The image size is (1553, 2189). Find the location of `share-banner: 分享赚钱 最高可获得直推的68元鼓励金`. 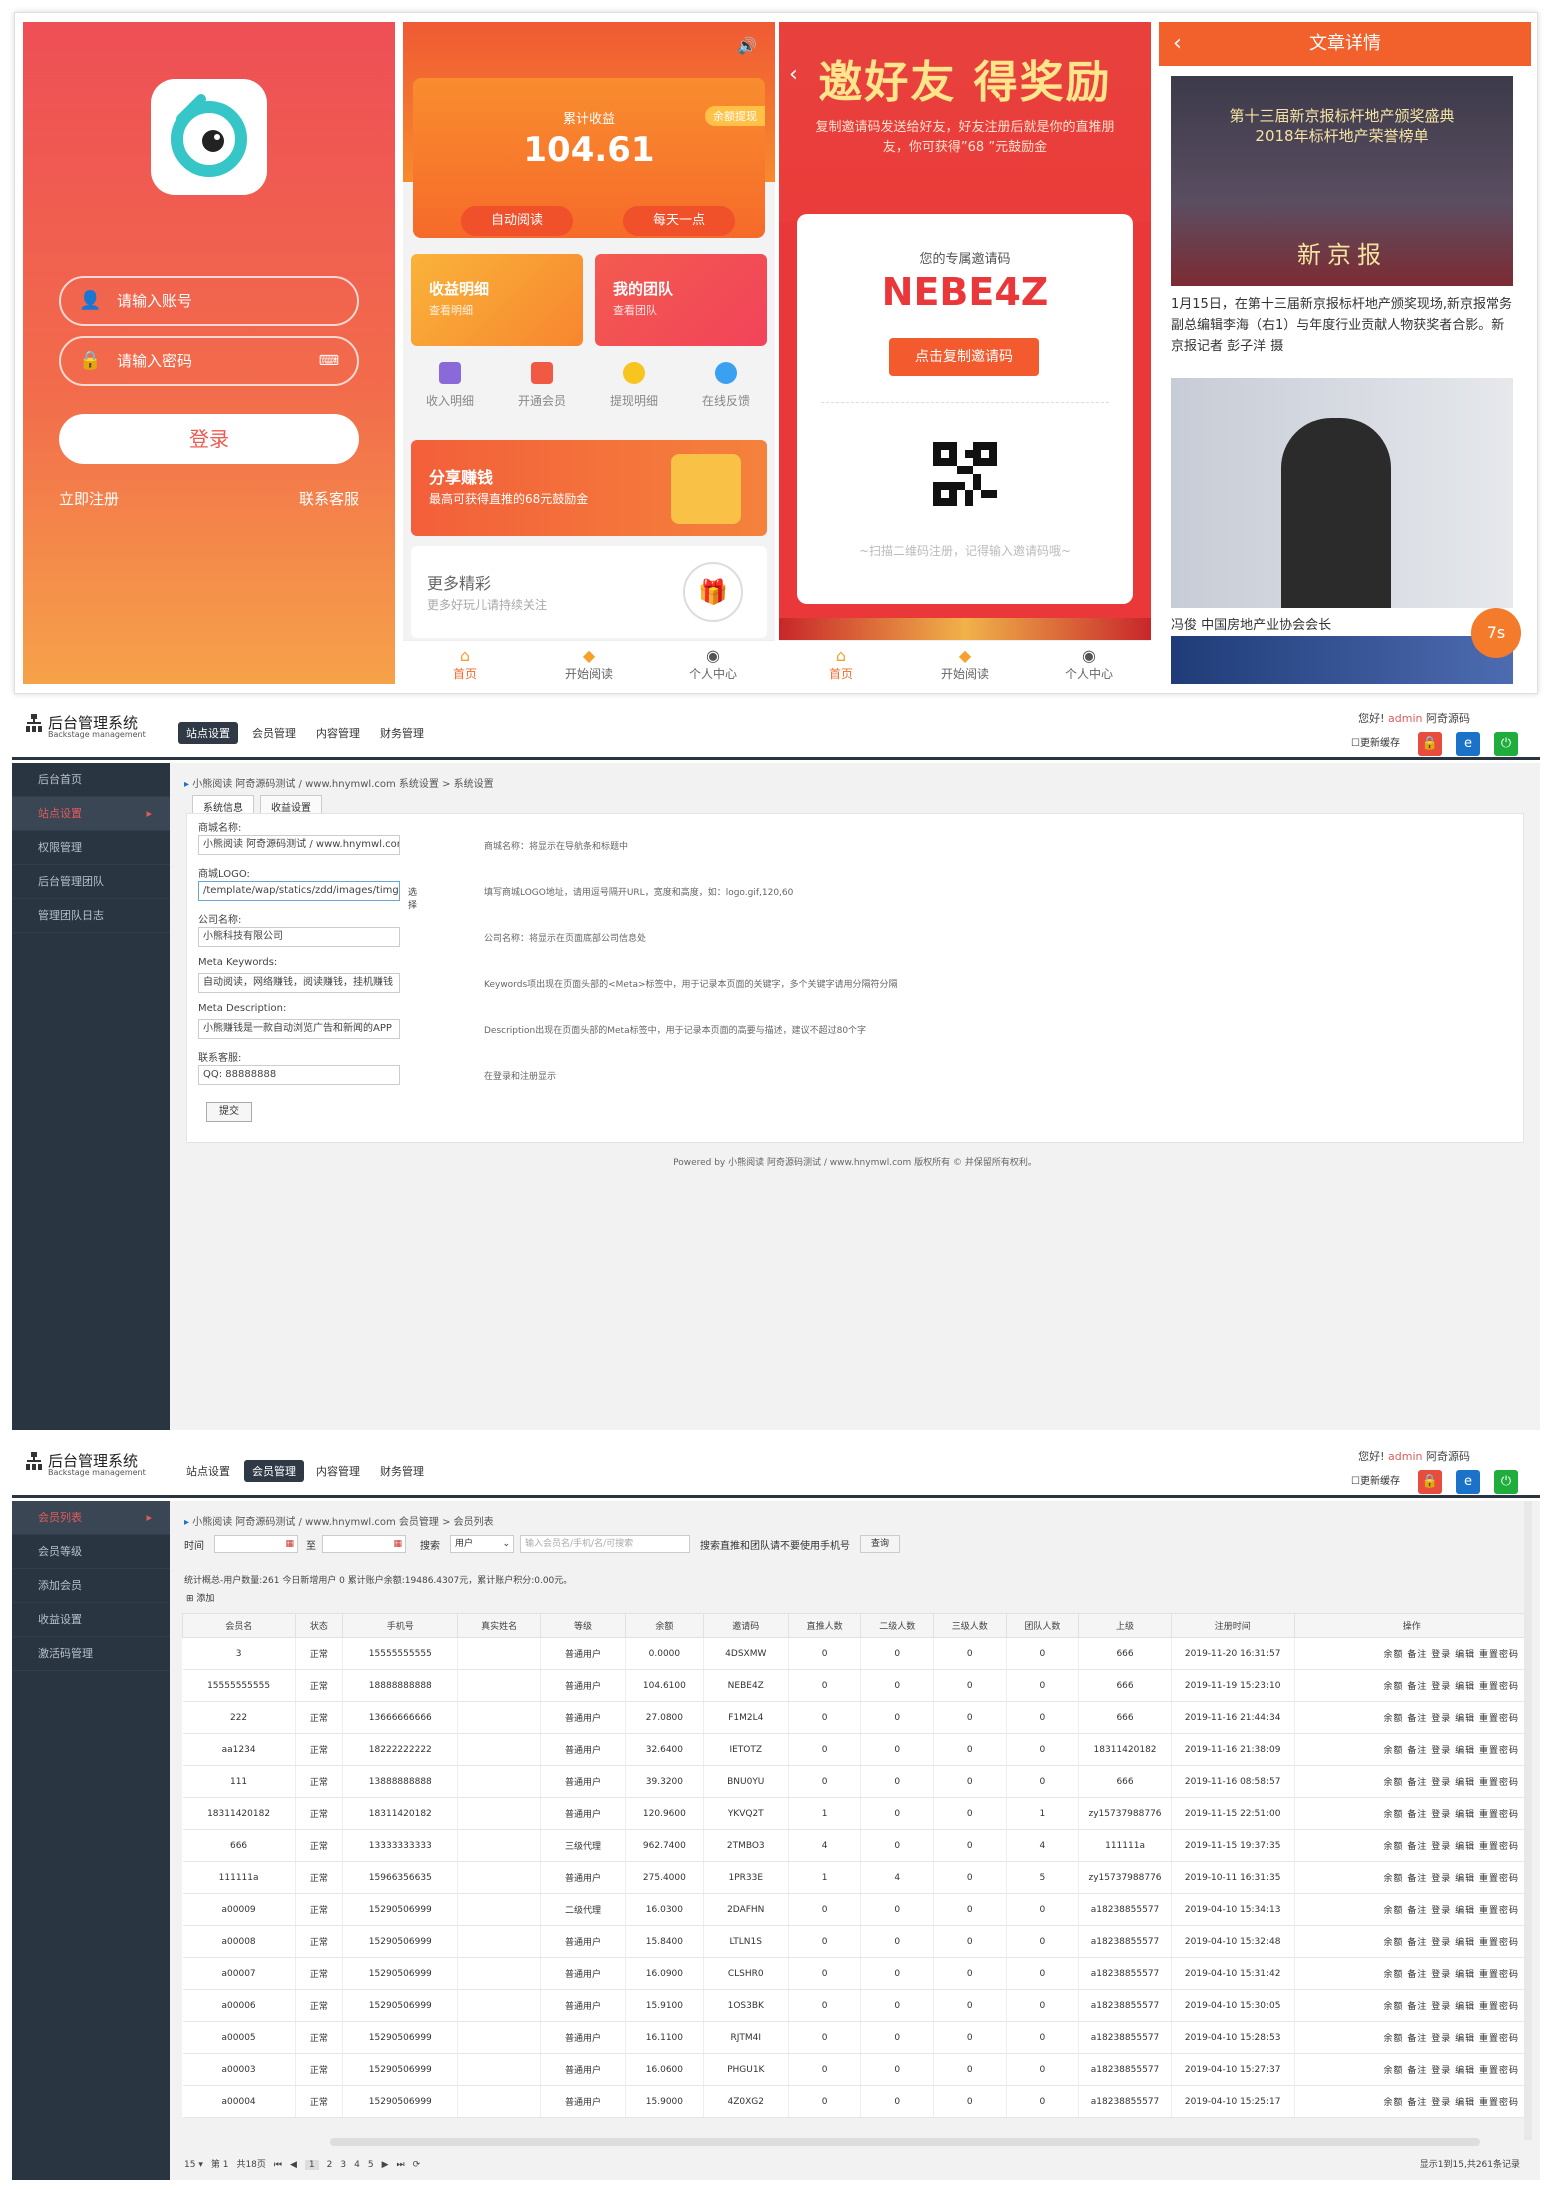

share-banner: 分享赚钱 最高可获得直推的68元鼓励金 is located at coordinates (589, 488).